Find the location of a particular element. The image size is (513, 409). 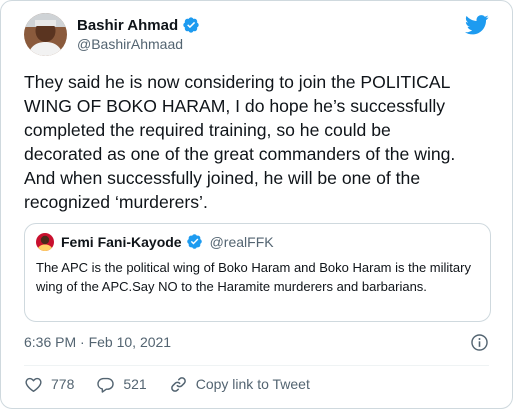

copy-link-button: Copy link to Tweet is located at coordinates (239, 384).